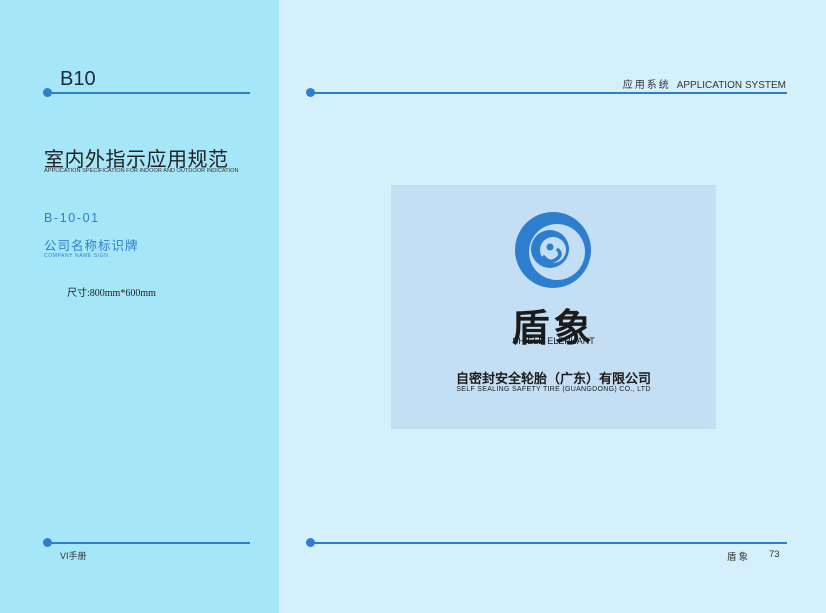 This screenshot has width=826, height=613. I want to click on bottom-right-rule, so click(549, 543).